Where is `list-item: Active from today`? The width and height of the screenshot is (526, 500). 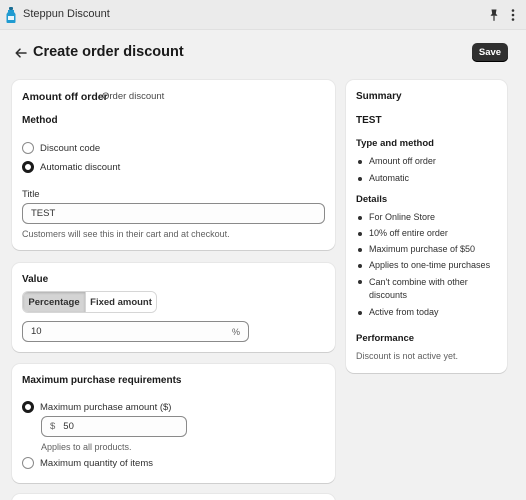
list-item: Active from today is located at coordinates (428, 312).